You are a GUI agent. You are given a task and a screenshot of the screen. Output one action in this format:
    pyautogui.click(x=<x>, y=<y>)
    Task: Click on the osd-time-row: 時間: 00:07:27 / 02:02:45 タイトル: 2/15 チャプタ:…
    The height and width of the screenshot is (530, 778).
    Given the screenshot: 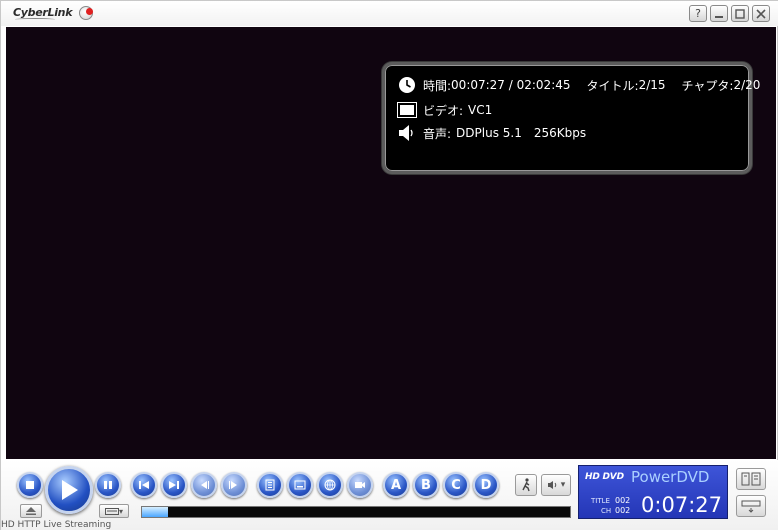 What is the action you would take?
    pyautogui.click(x=578, y=85)
    